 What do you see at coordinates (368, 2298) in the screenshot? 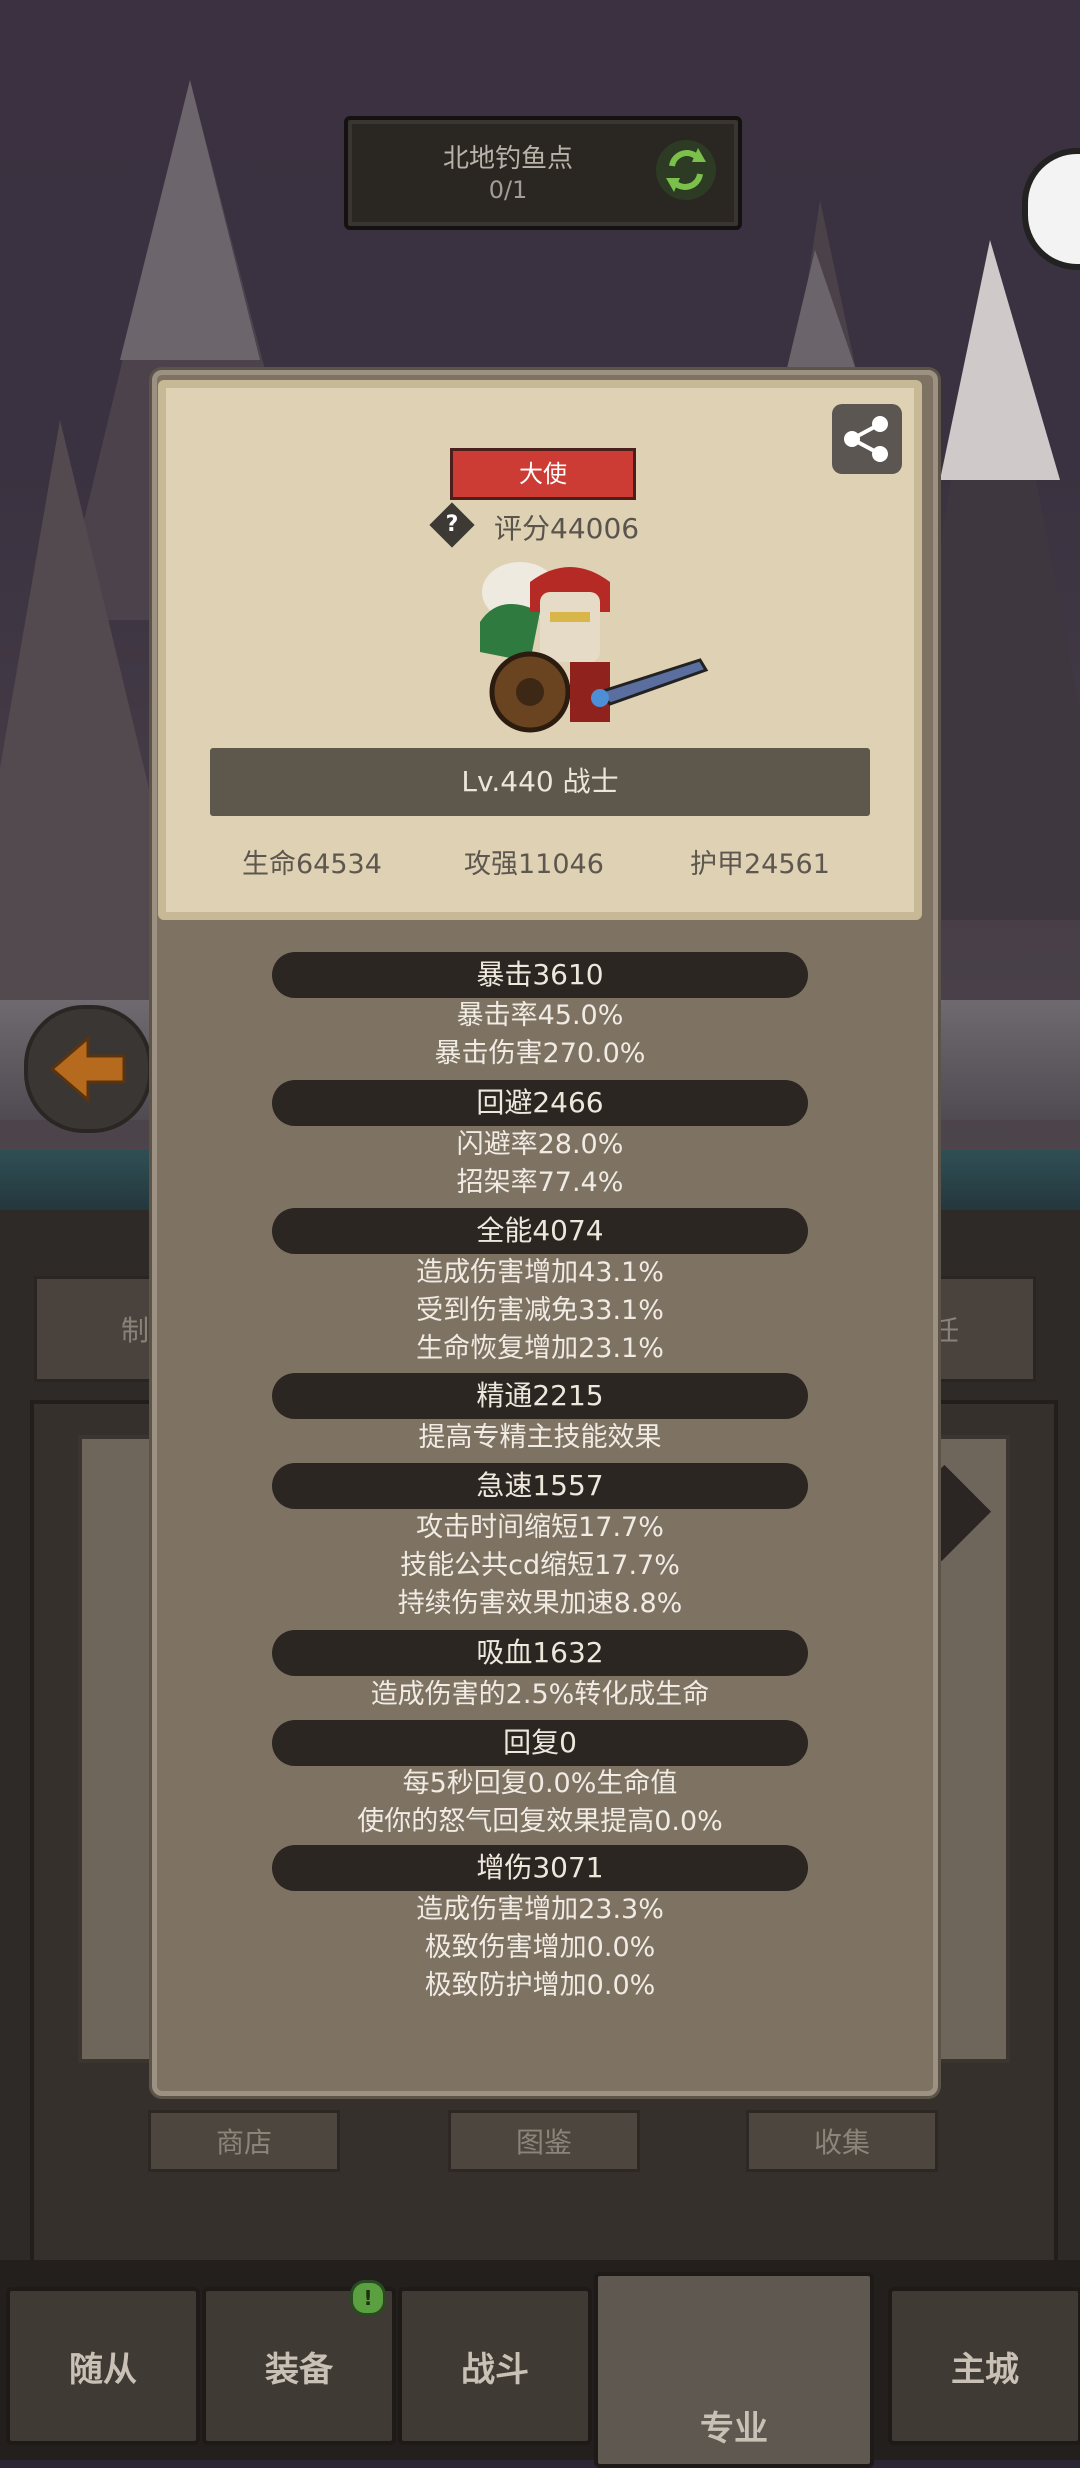
I see `notification-badge: !` at bounding box center [368, 2298].